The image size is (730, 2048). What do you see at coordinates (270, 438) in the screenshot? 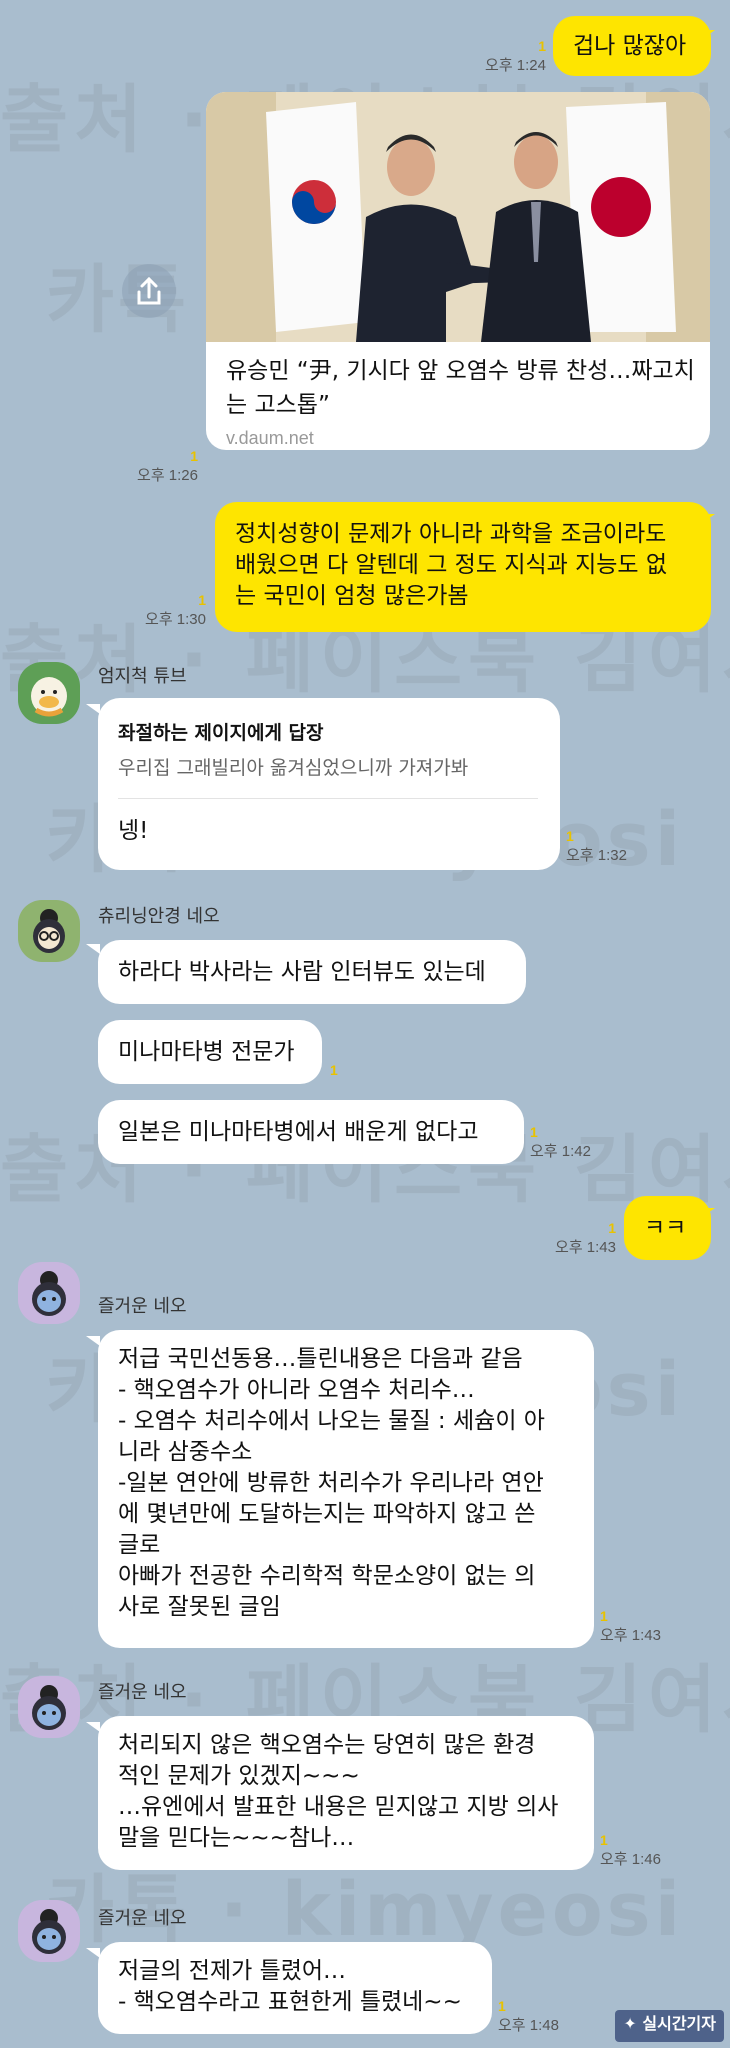
I see `link-domain: v.daum.net` at bounding box center [270, 438].